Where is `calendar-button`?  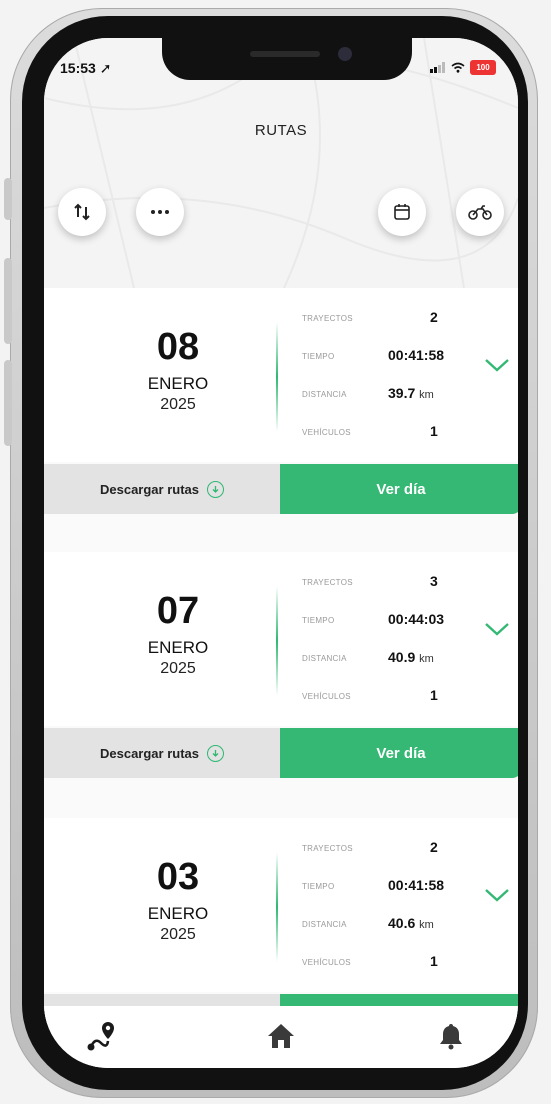
calendar-button is located at coordinates (402, 212).